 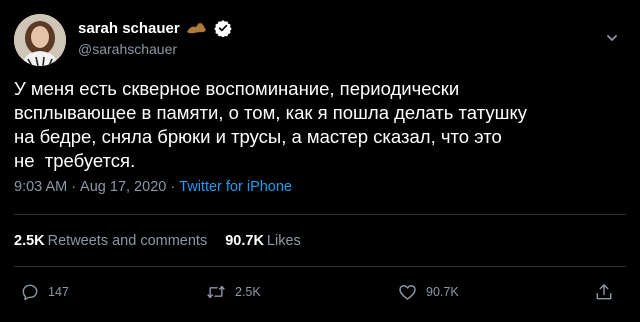 I want to click on likes-stat: 90.7K Likes, so click(x=263, y=241).